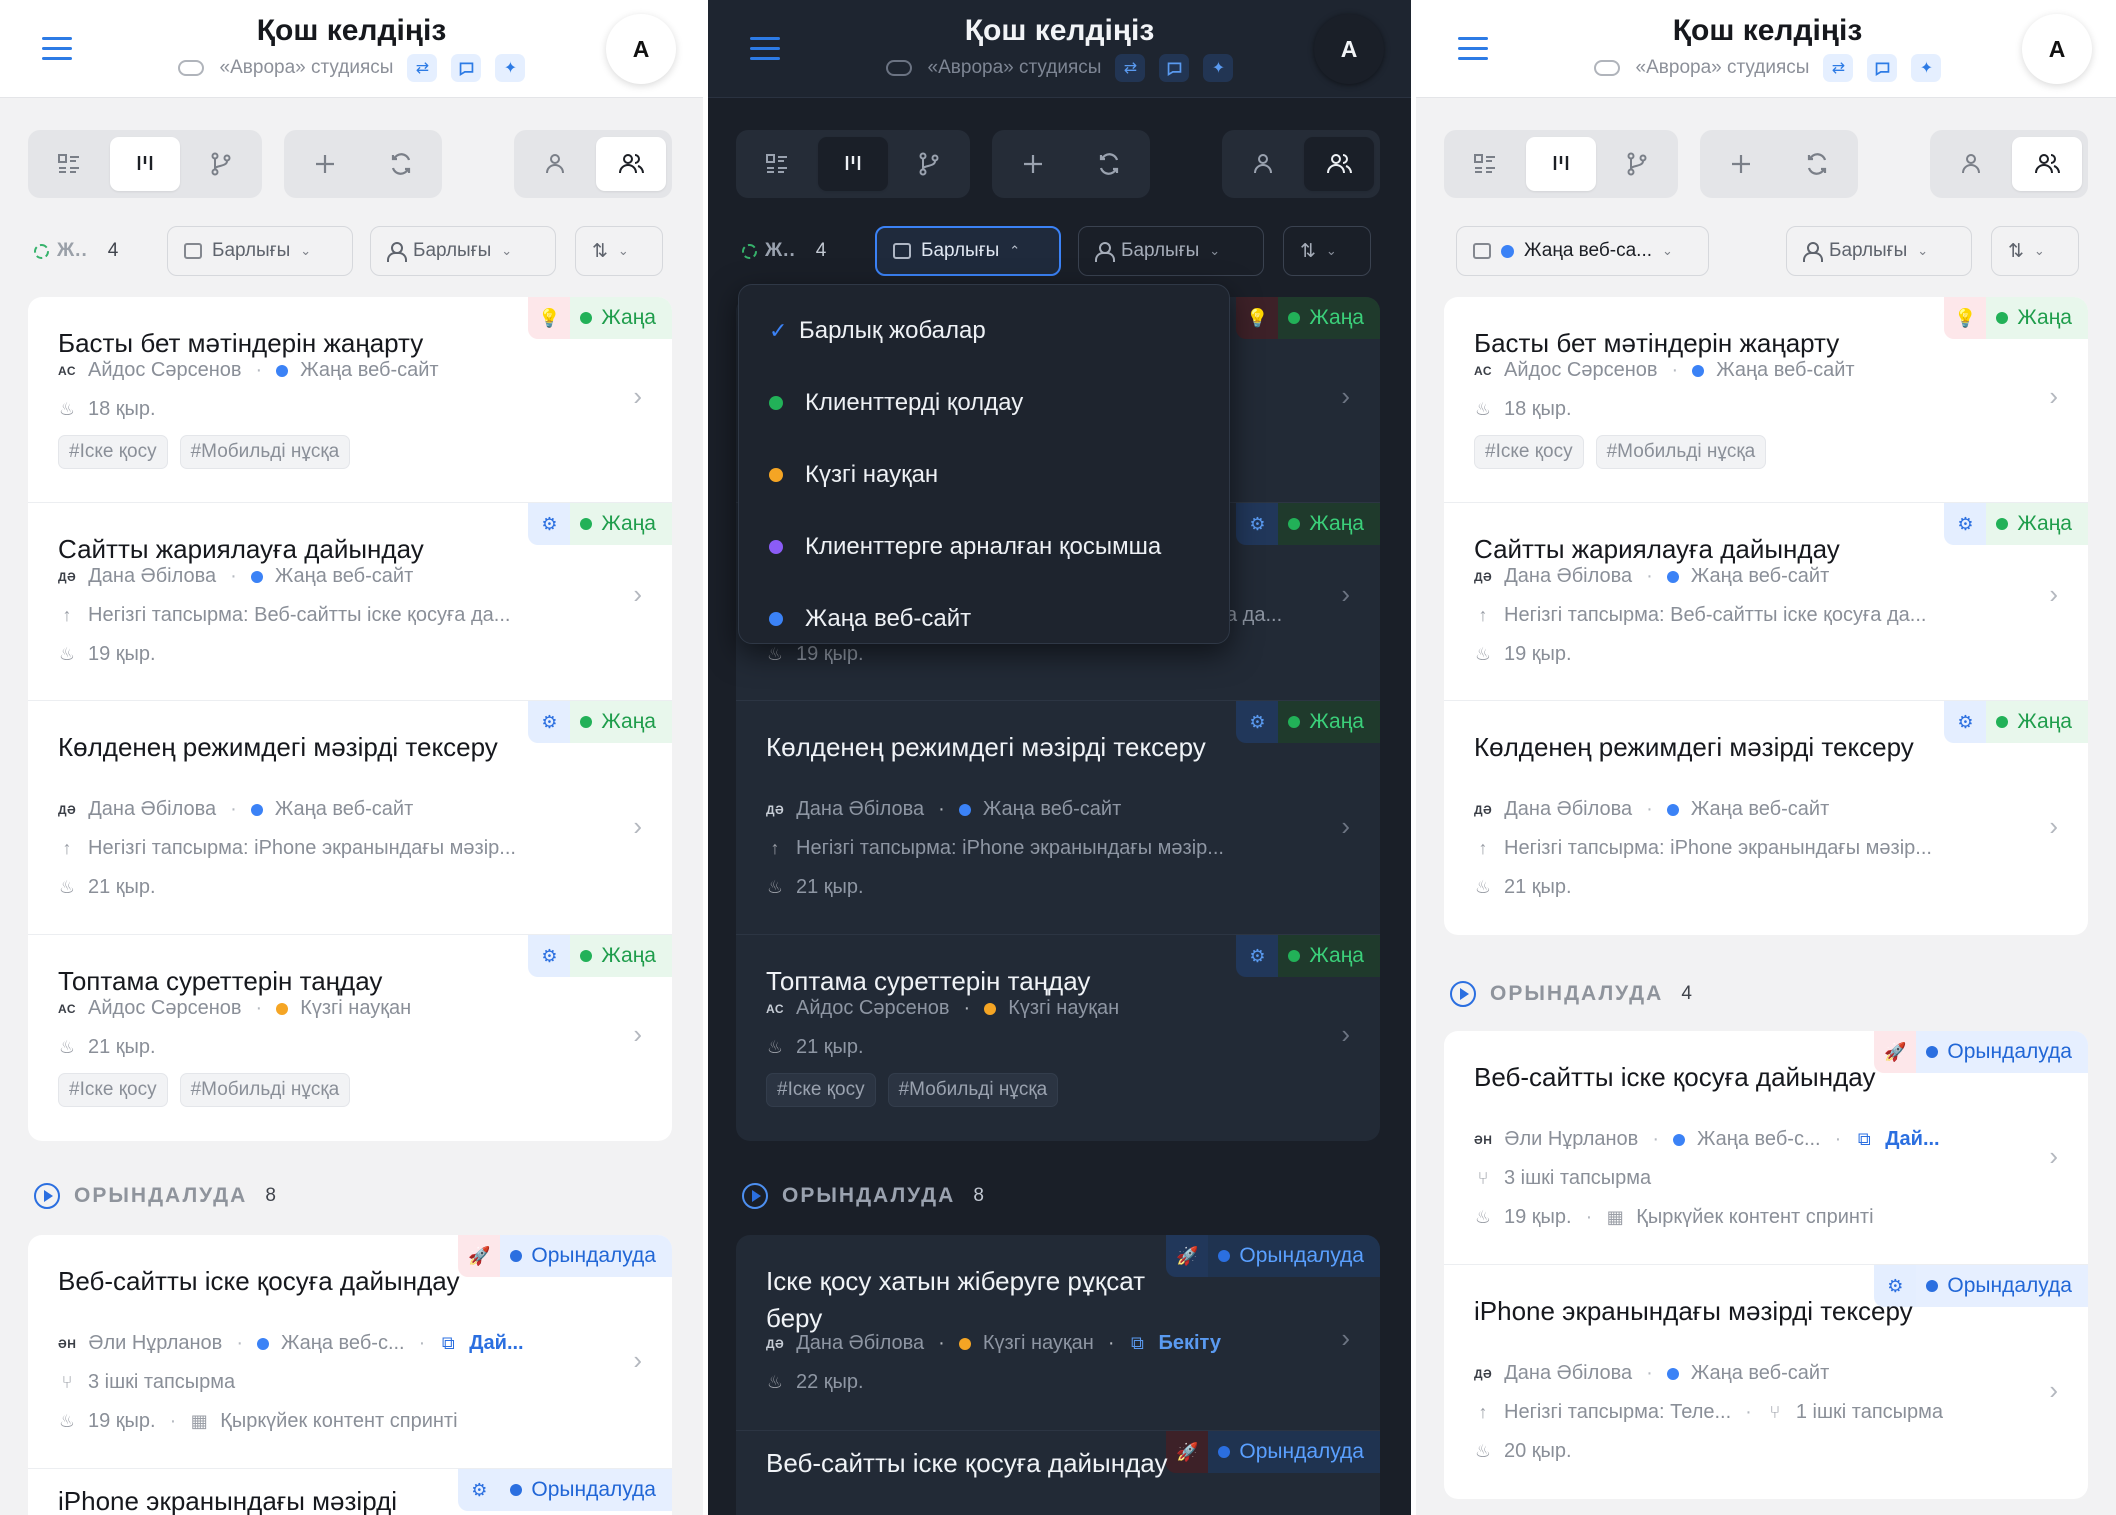 This screenshot has height=1515, width=2116. I want to click on project-filter: Барлығы ⌄, so click(260, 251).